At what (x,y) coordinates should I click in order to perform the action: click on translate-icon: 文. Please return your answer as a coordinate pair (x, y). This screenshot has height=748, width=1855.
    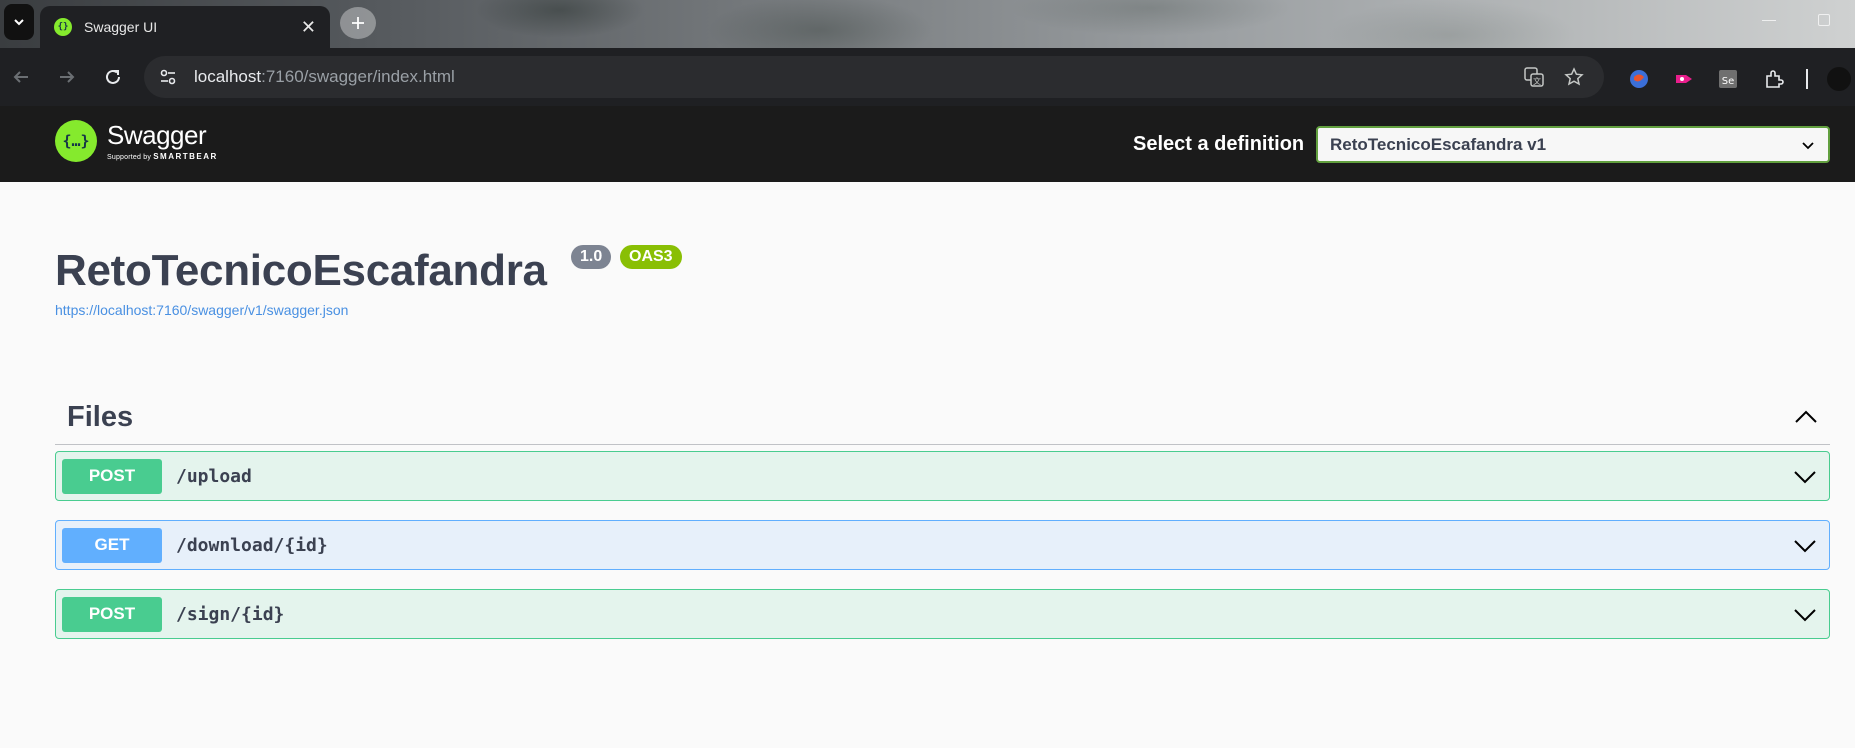
    Looking at the image, I should click on (1534, 77).